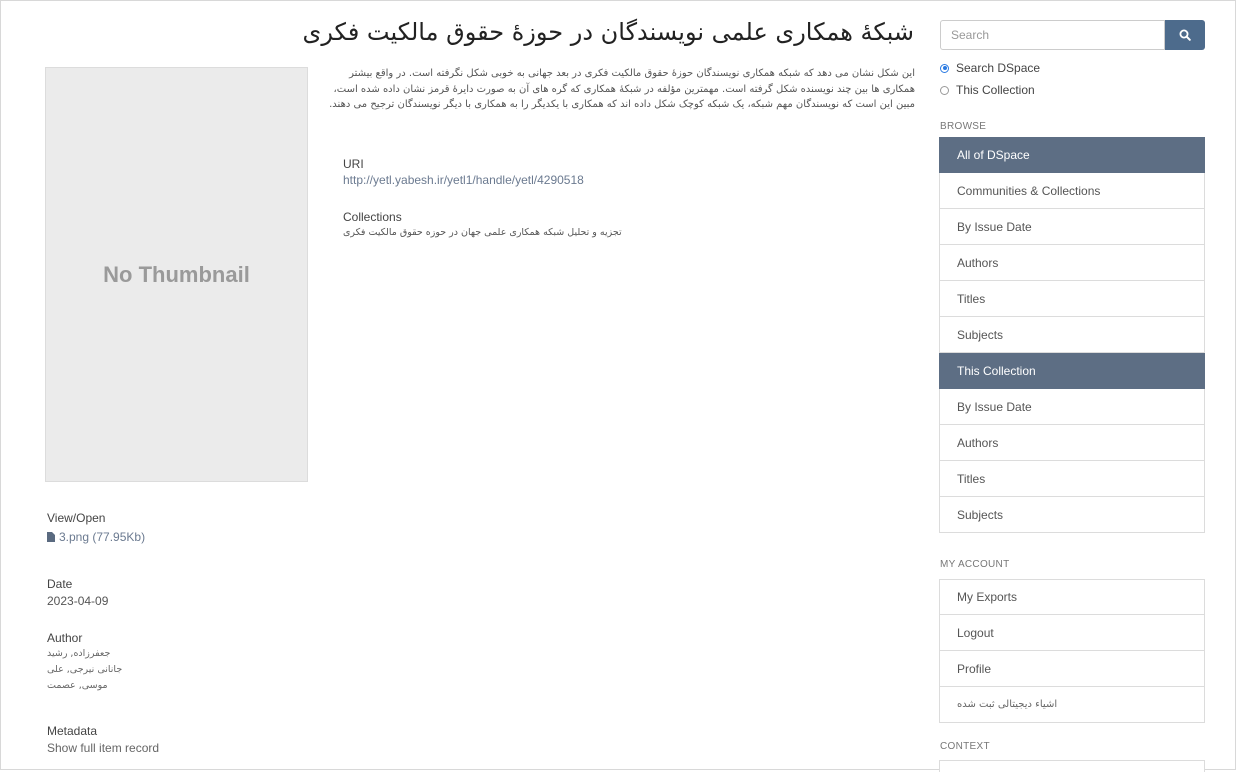  Describe the element at coordinates (963, 126) in the screenshot. I see `browse-heading: BROWSE` at that location.